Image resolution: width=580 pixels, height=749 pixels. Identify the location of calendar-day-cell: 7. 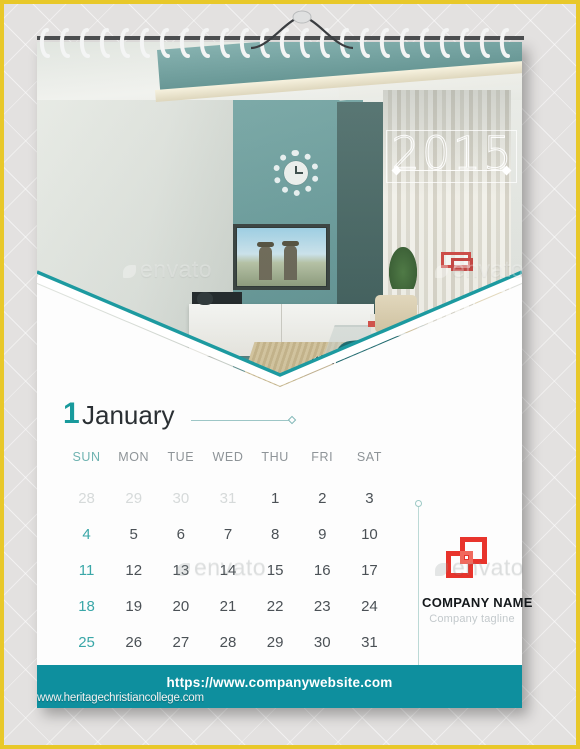
(227, 534).